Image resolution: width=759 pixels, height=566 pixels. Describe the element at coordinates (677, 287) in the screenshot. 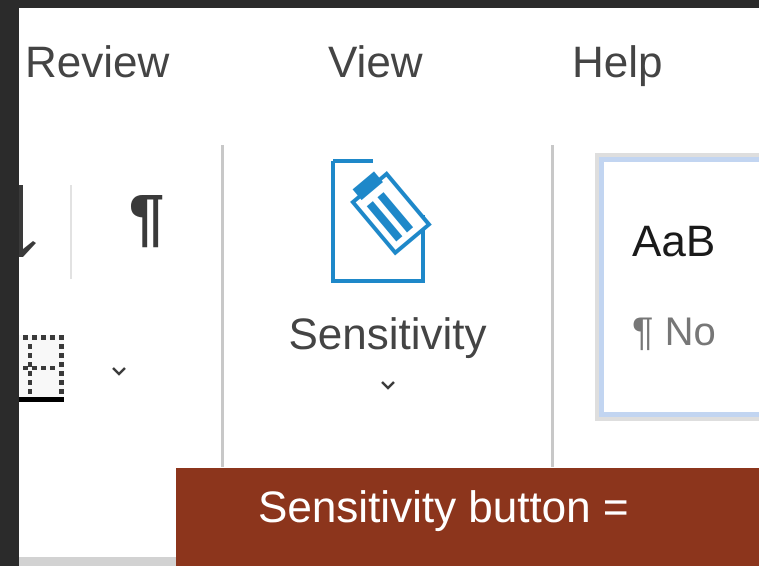

I see `style-gallery-item: AaB ¶ No` at that location.